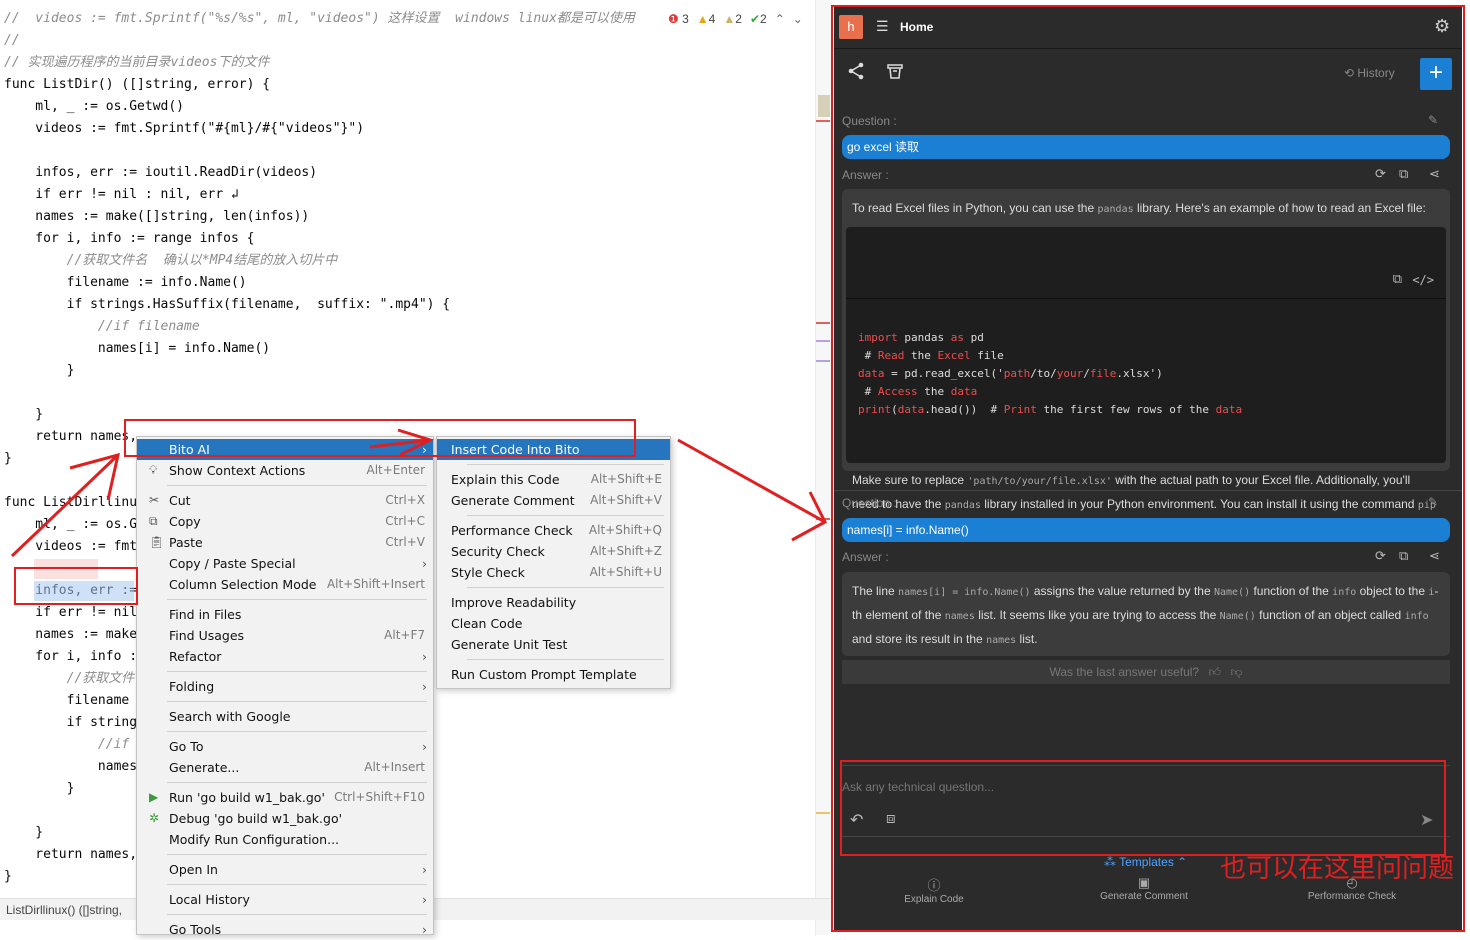  I want to click on arrowhead, so click(809, 516).